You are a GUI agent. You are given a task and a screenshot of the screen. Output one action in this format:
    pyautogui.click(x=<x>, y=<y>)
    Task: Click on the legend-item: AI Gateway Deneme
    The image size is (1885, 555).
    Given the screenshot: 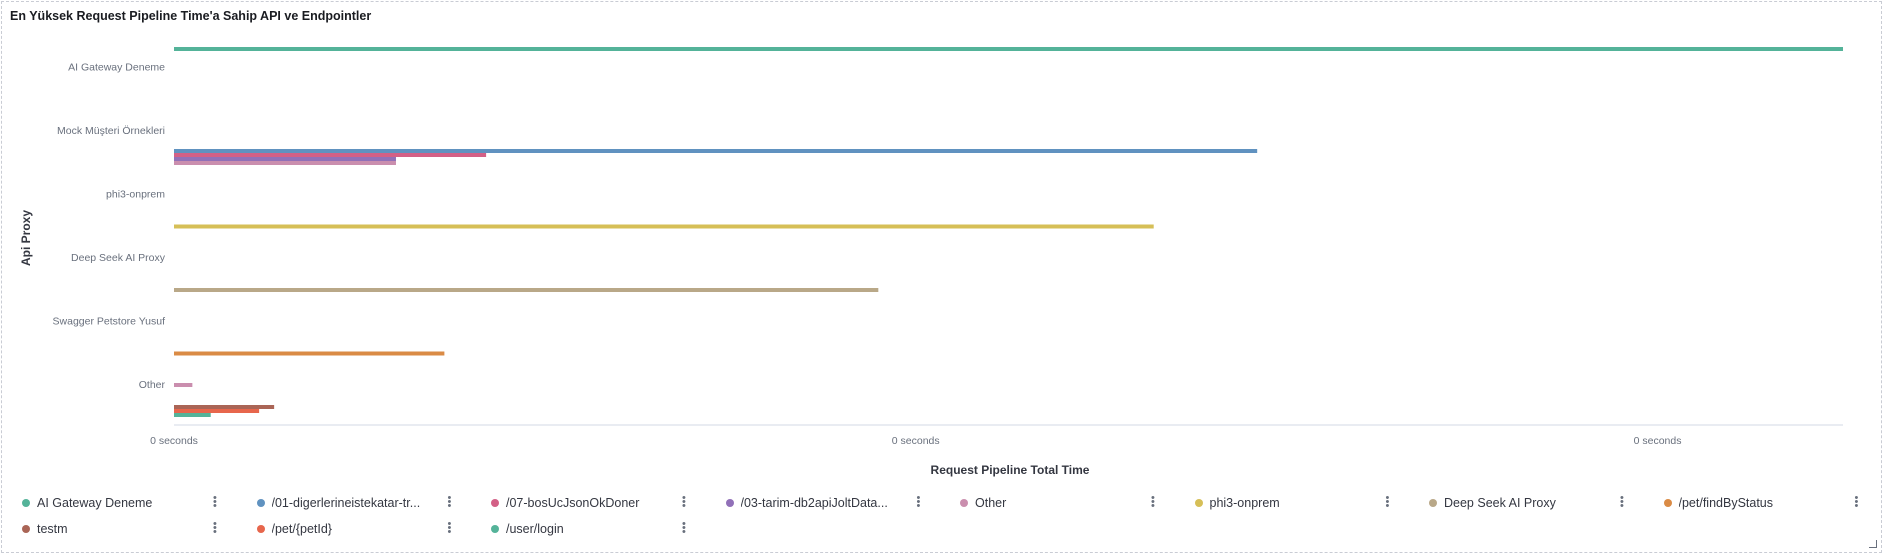 What is the action you would take?
    pyautogui.click(x=114, y=503)
    